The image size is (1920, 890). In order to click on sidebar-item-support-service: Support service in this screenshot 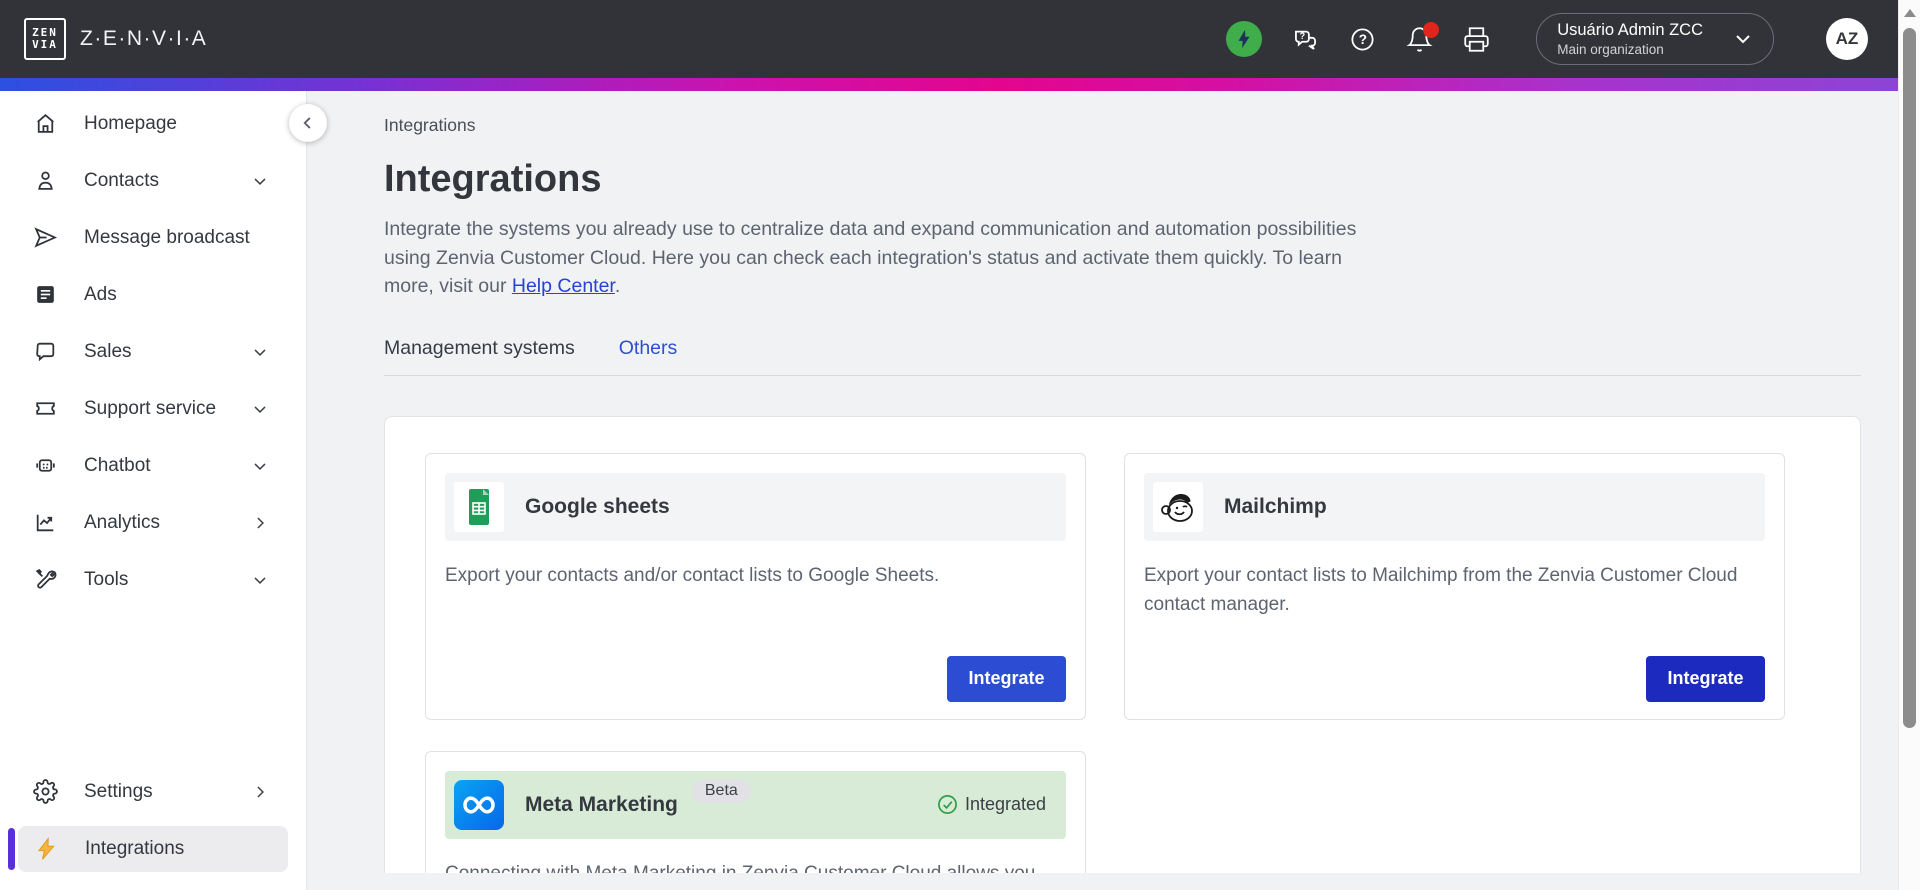, I will do `click(153, 408)`.